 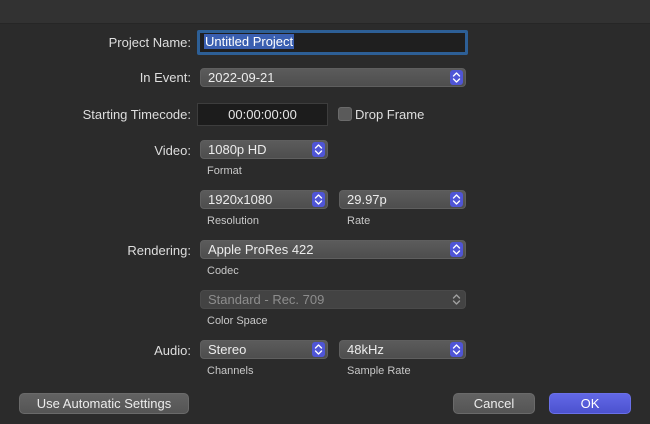 I want to click on video-label: Video:, so click(x=172, y=150).